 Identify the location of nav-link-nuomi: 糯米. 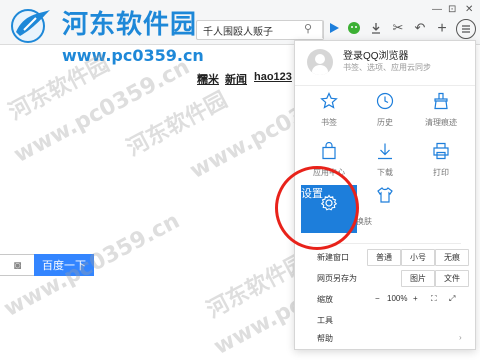
(208, 79).